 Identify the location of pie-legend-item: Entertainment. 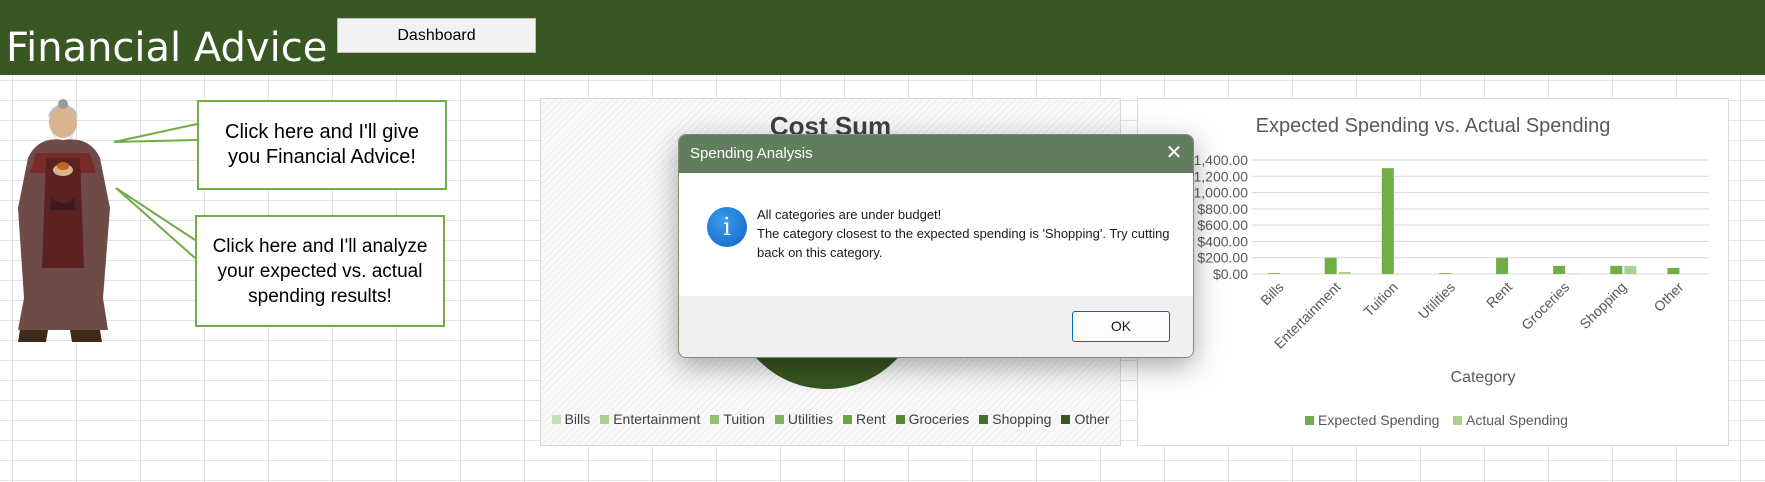
(650, 419).